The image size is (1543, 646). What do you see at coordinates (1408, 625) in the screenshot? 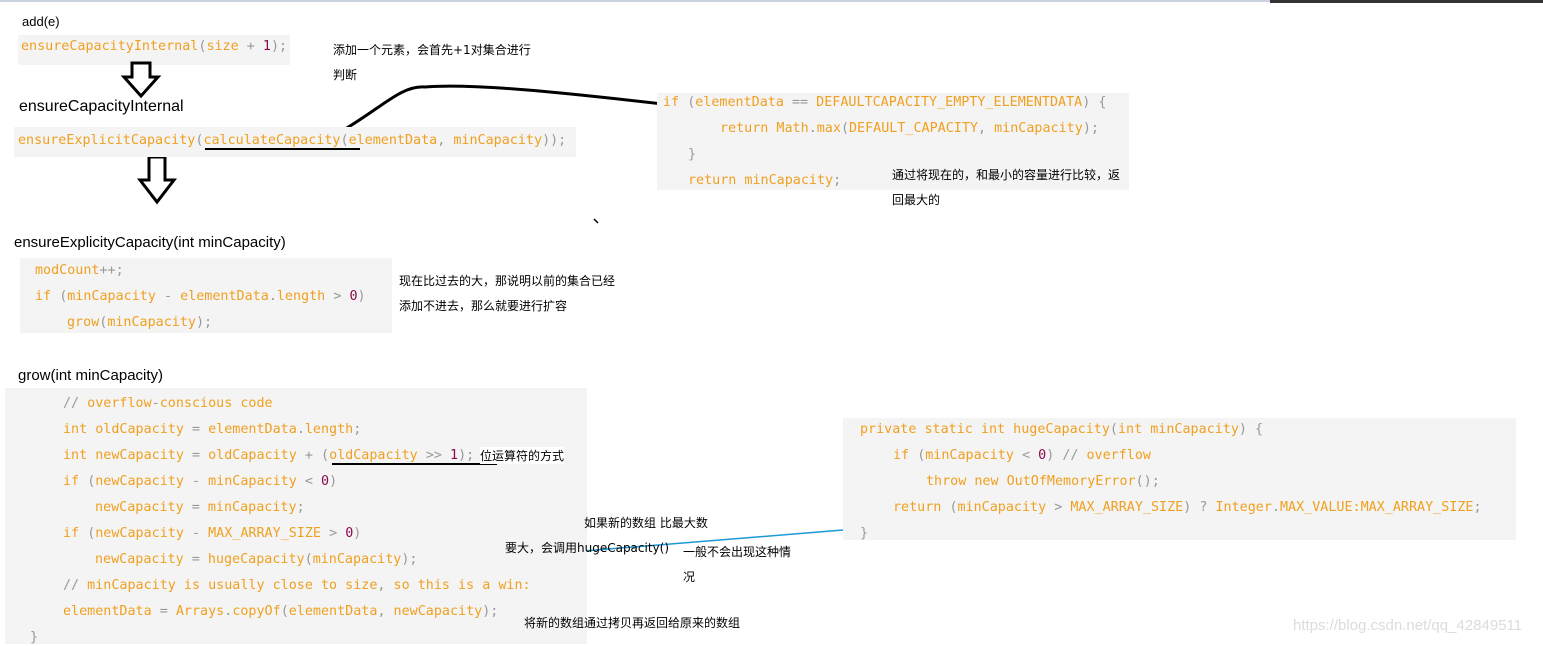
I see `watermark: https://blog.csdn.net/qq_42849511` at bounding box center [1408, 625].